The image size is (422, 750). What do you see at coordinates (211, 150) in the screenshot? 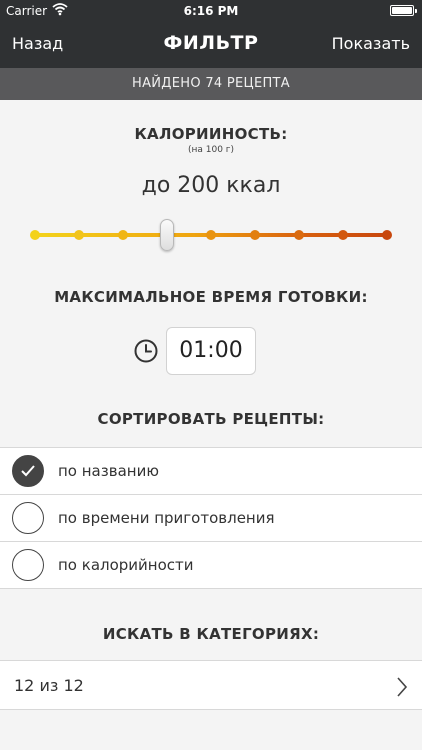
I see `calories-note: (на 100 г)` at bounding box center [211, 150].